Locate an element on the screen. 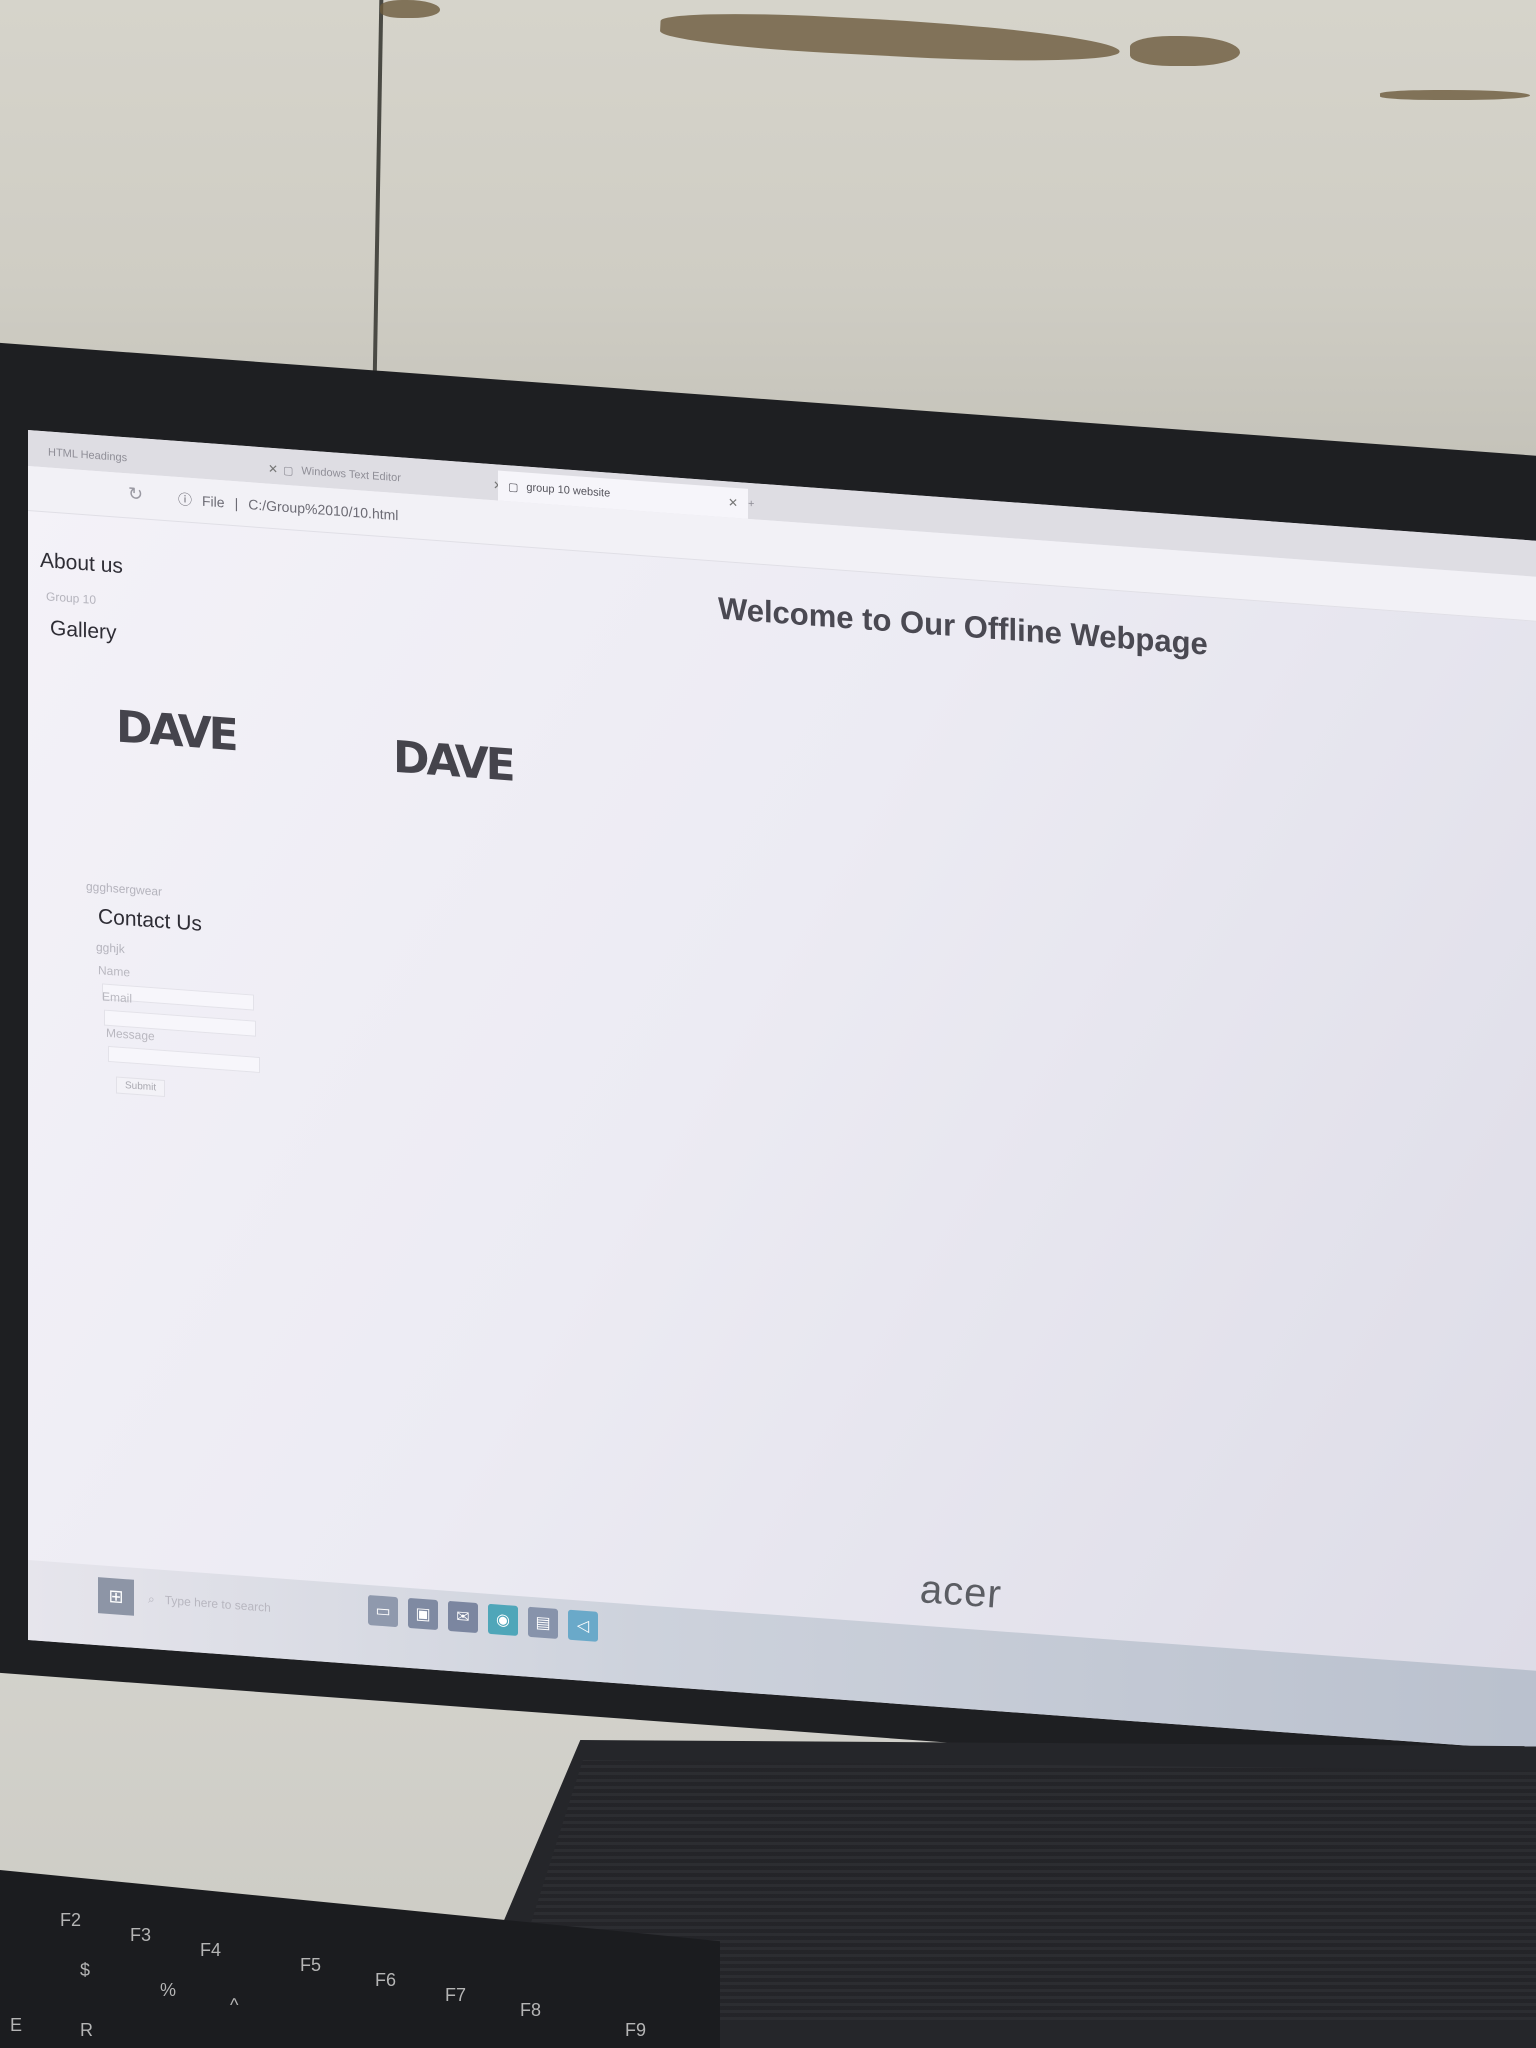 The width and height of the screenshot is (1536, 2048). page-title: Welcome to Our Offline Webpage is located at coordinates (963, 626).